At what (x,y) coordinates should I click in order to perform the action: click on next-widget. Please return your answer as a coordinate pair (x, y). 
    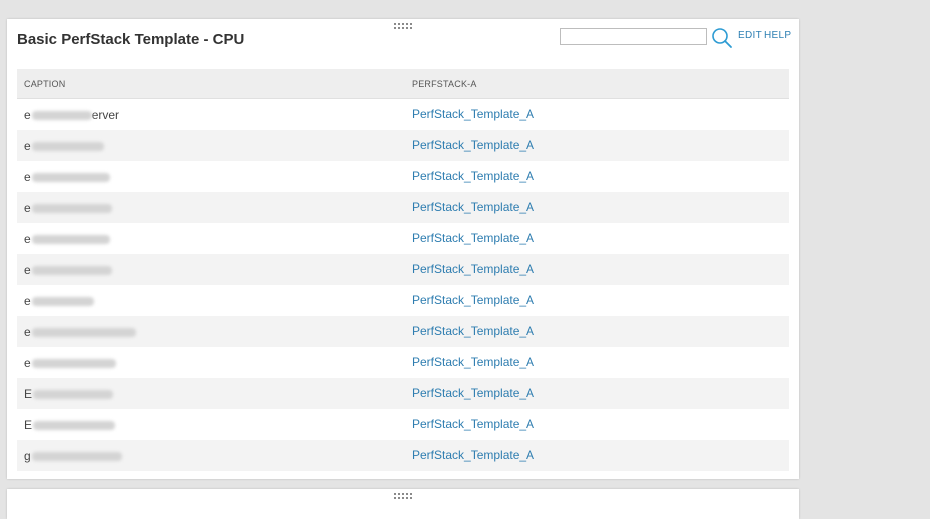
    Looking at the image, I should click on (403, 504).